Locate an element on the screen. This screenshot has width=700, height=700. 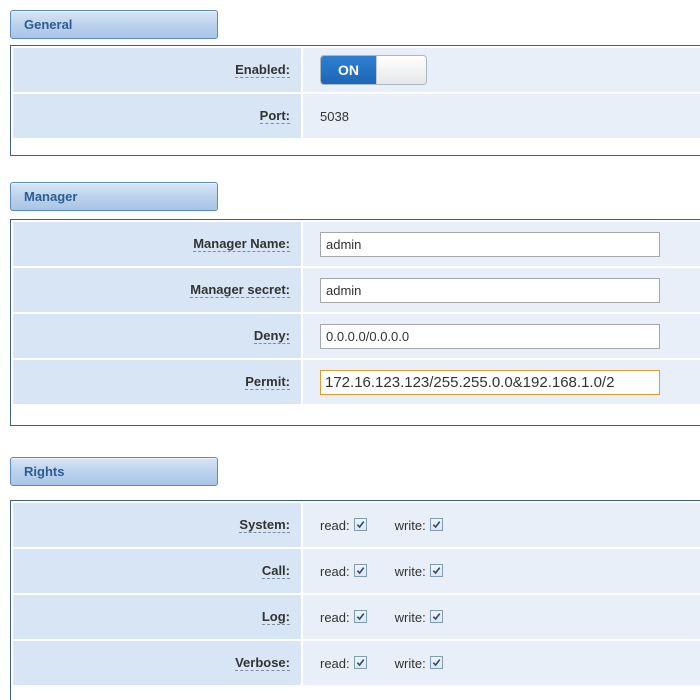
manager-secret-row: Manager secret: is located at coordinates (355, 290).